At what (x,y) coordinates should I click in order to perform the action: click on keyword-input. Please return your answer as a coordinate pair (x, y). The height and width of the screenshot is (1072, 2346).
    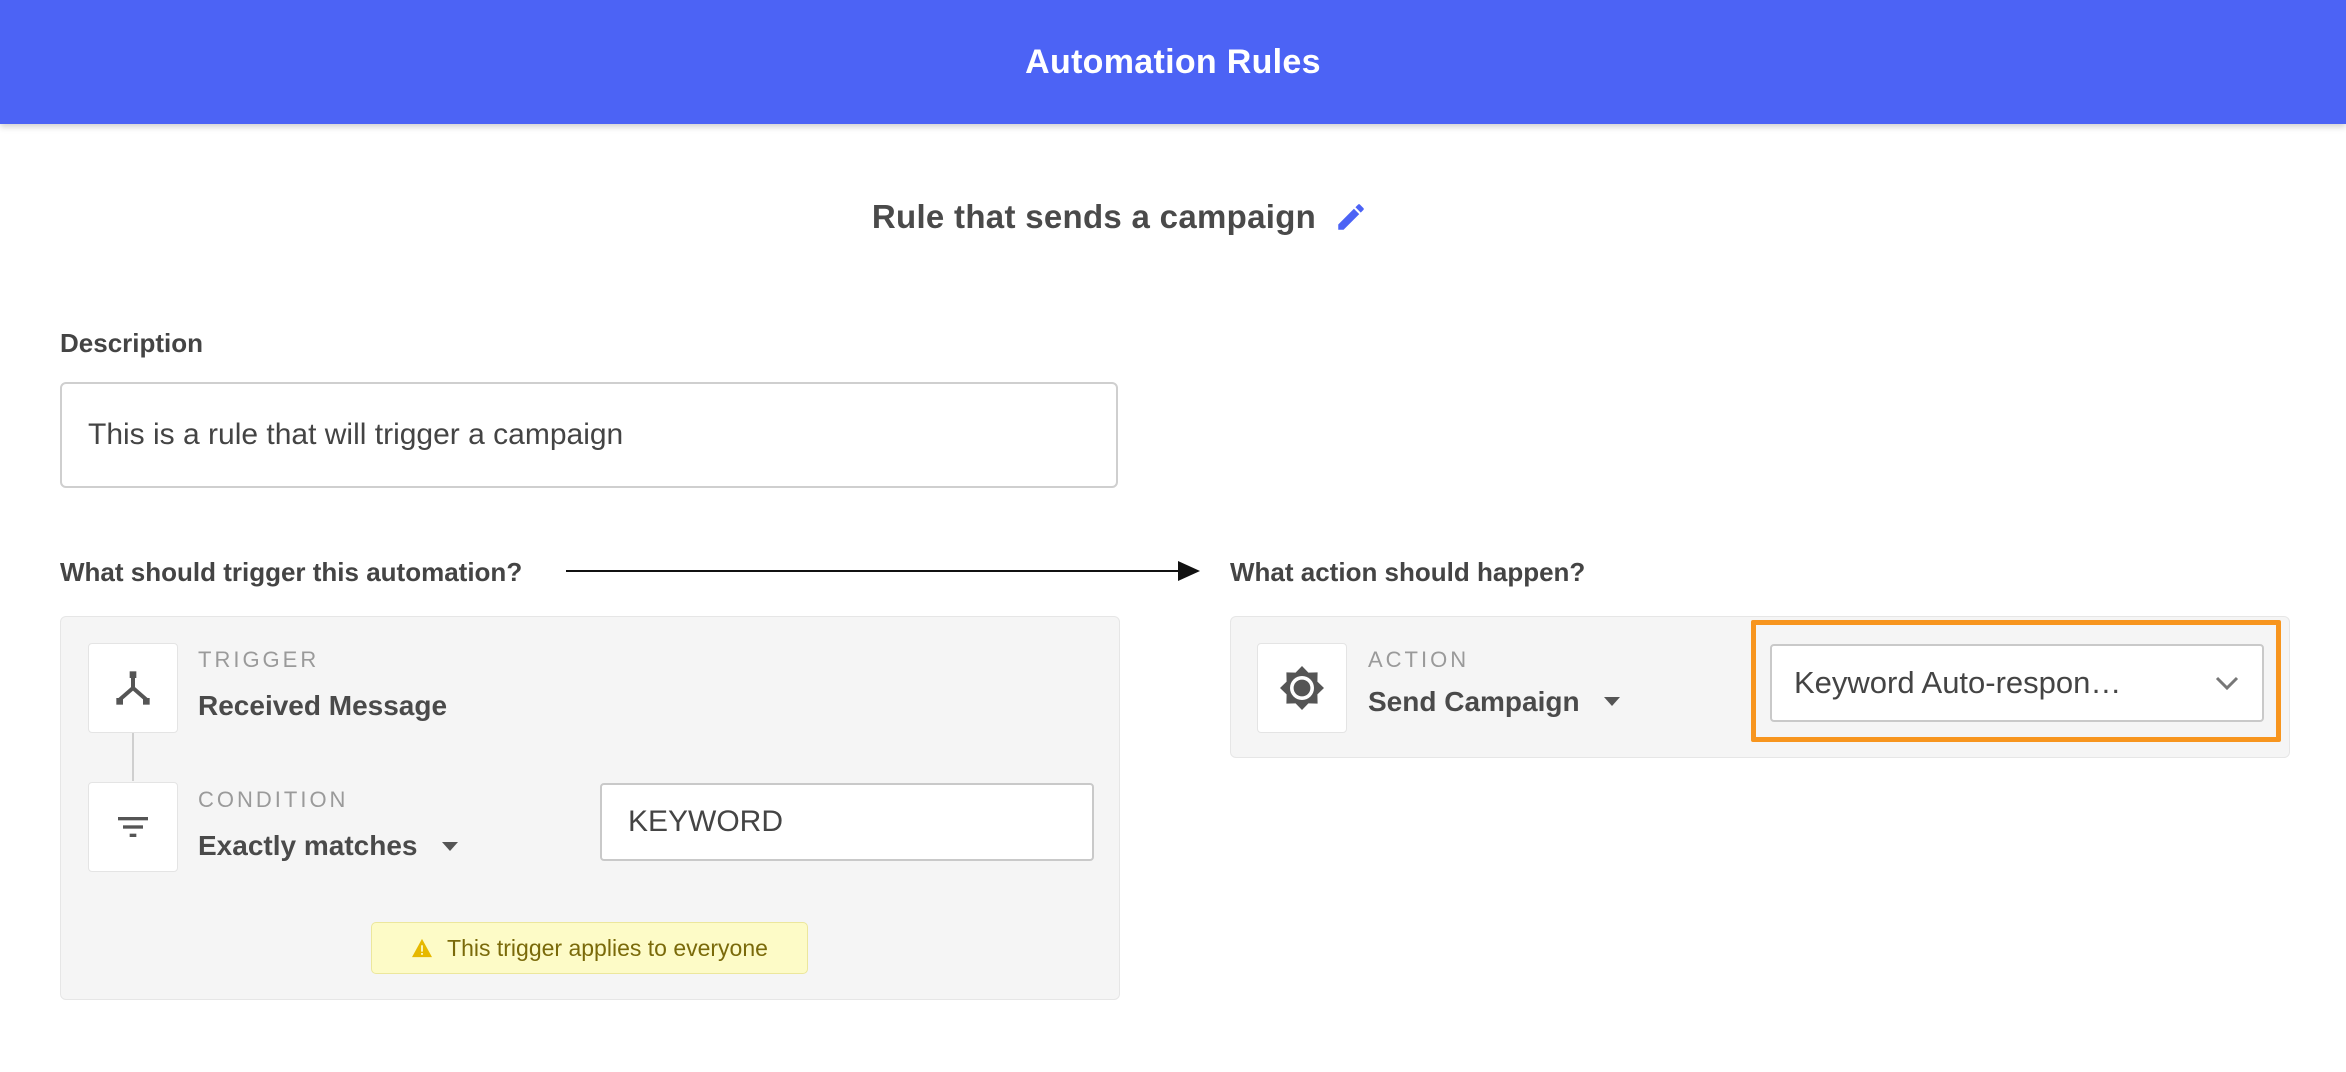
    Looking at the image, I should click on (847, 822).